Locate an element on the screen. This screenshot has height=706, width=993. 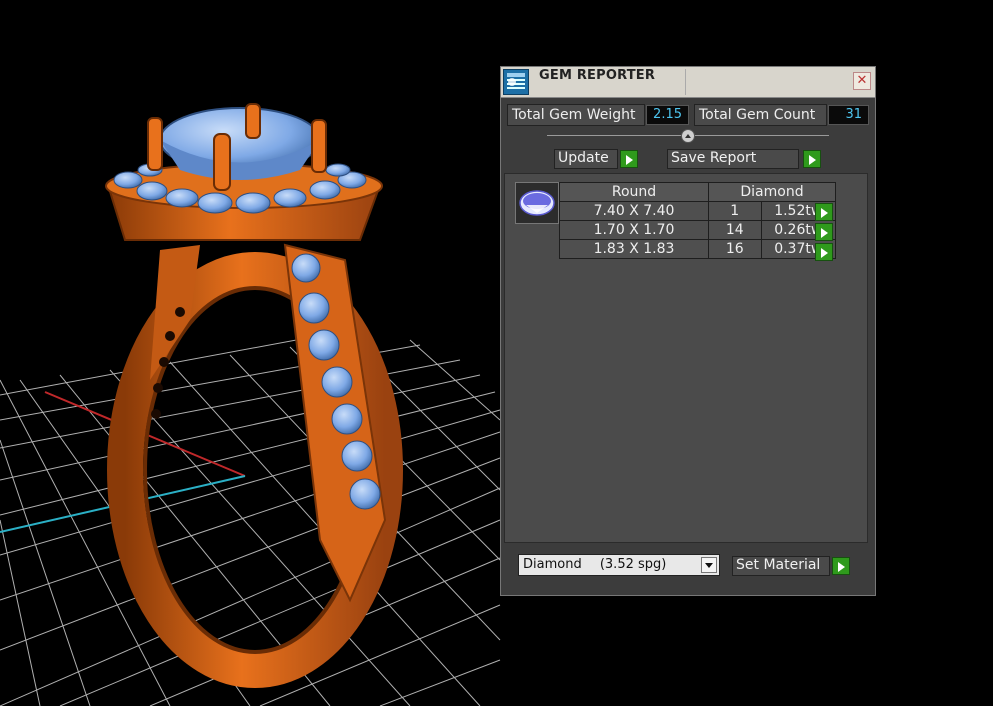
update-button: Update is located at coordinates (586, 159).